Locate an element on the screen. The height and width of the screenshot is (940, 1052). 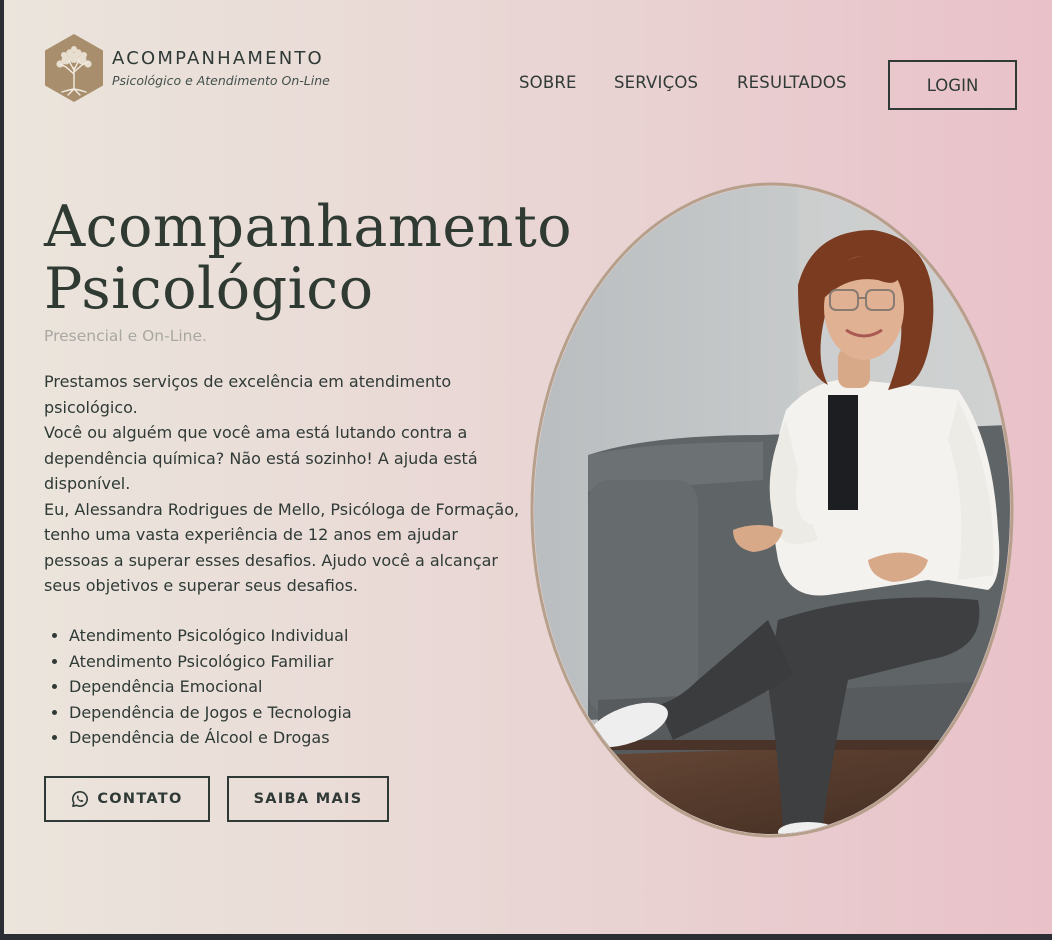
service-item: Dependência de Álcool e Drogas is located at coordinates (210, 738).